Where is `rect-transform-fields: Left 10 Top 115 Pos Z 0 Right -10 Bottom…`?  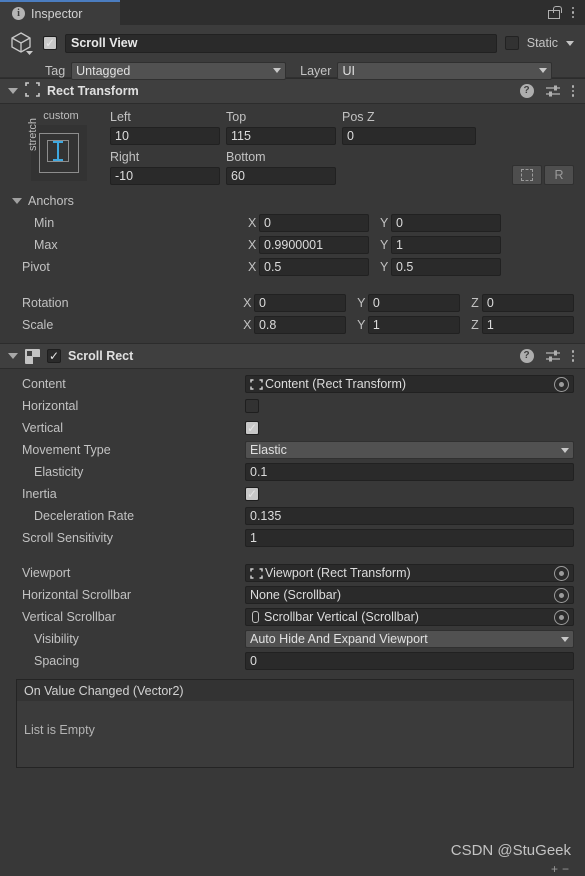 rect-transform-fields: Left 10 Top 115 Pos Z 0 Right -10 Bottom… is located at coordinates (337, 147).